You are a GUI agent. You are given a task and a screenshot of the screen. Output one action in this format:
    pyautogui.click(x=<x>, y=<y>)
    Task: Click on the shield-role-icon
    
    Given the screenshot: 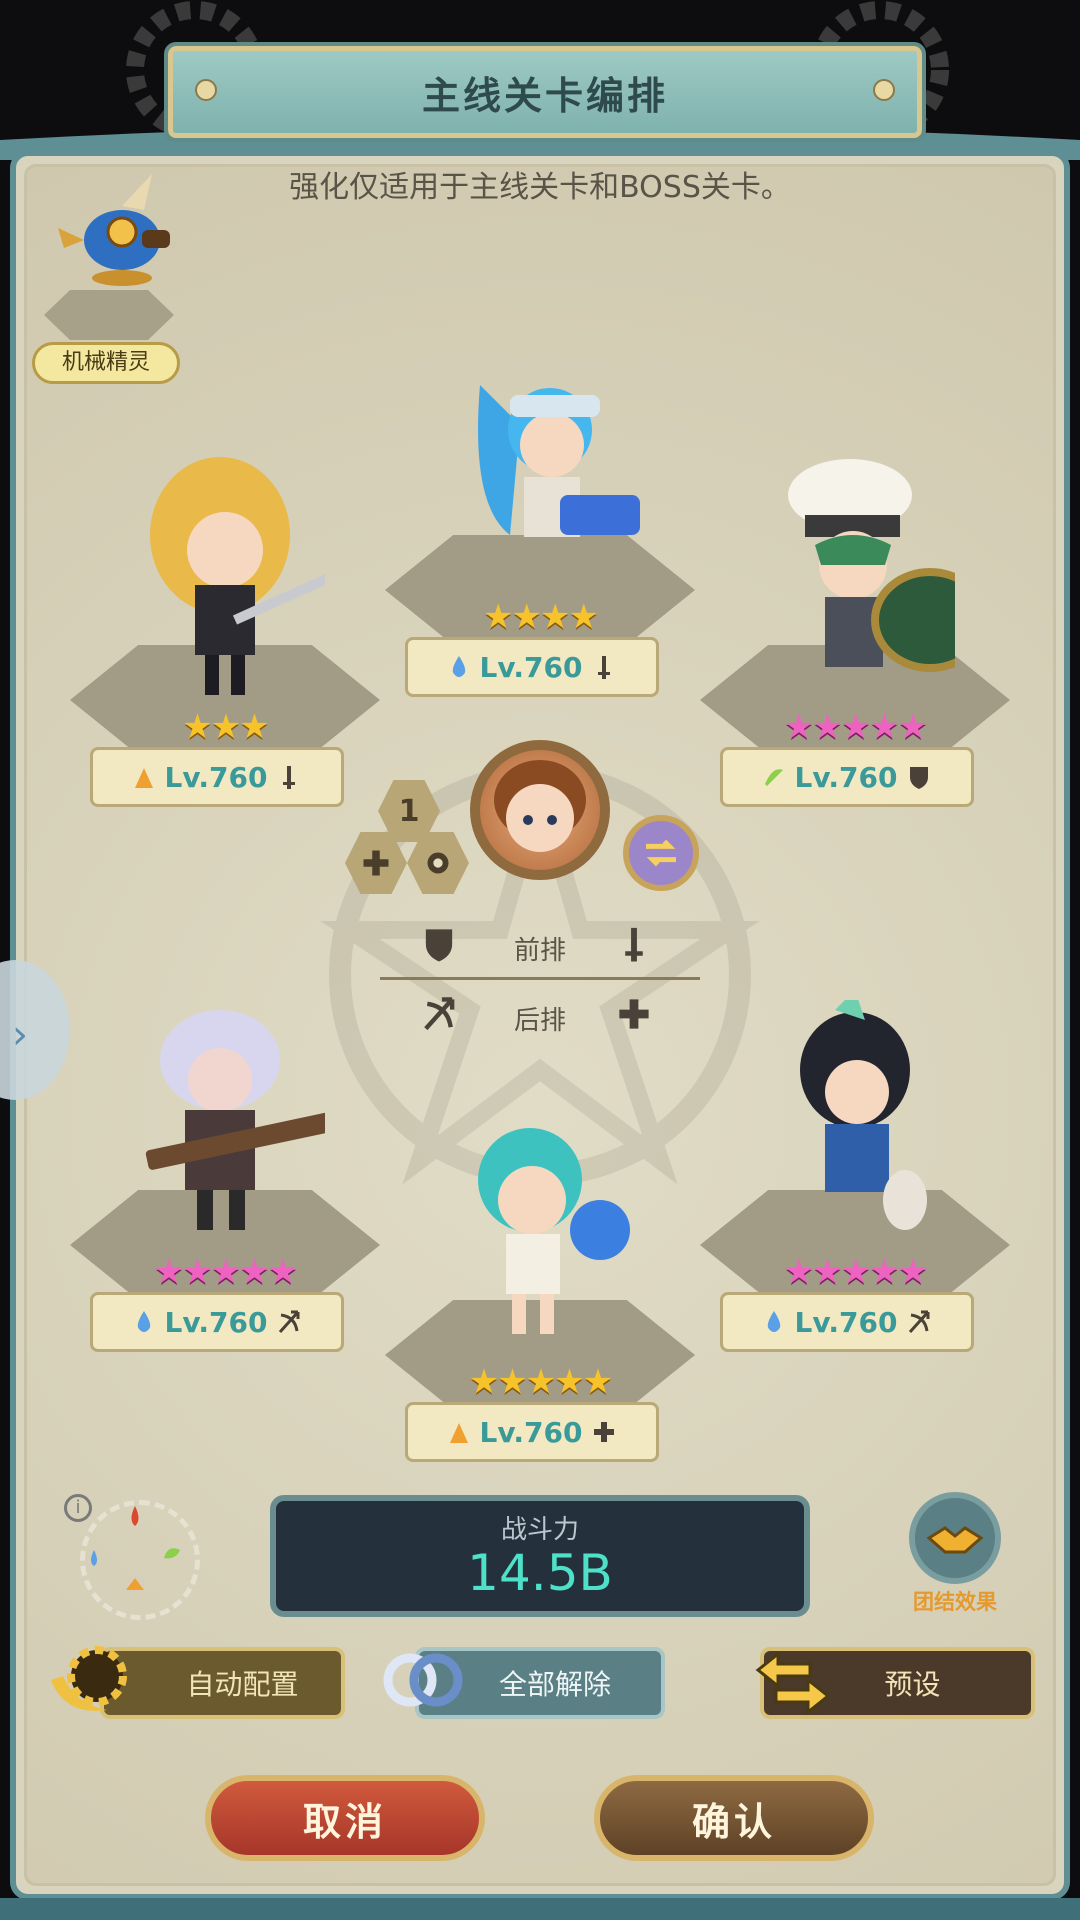 What is the action you would take?
    pyautogui.click(x=919, y=778)
    